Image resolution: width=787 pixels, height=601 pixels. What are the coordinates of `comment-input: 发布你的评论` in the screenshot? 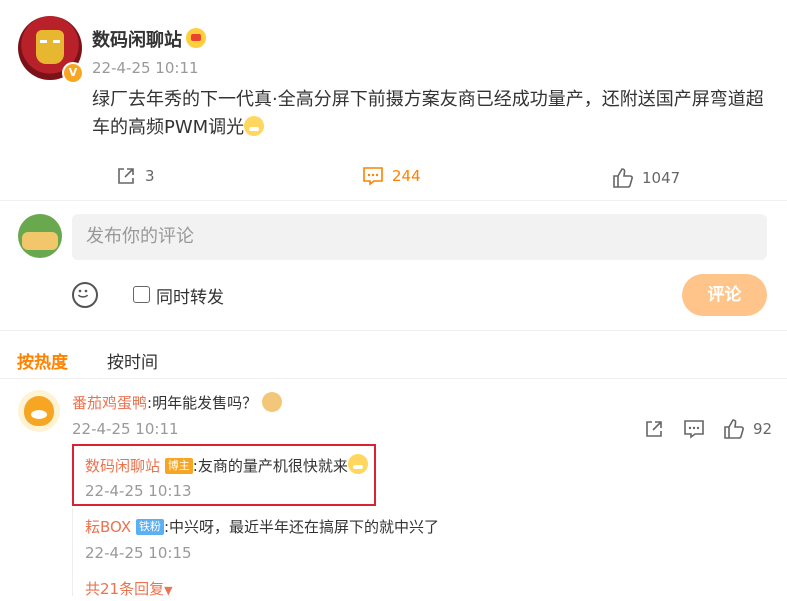 It's located at (419, 237).